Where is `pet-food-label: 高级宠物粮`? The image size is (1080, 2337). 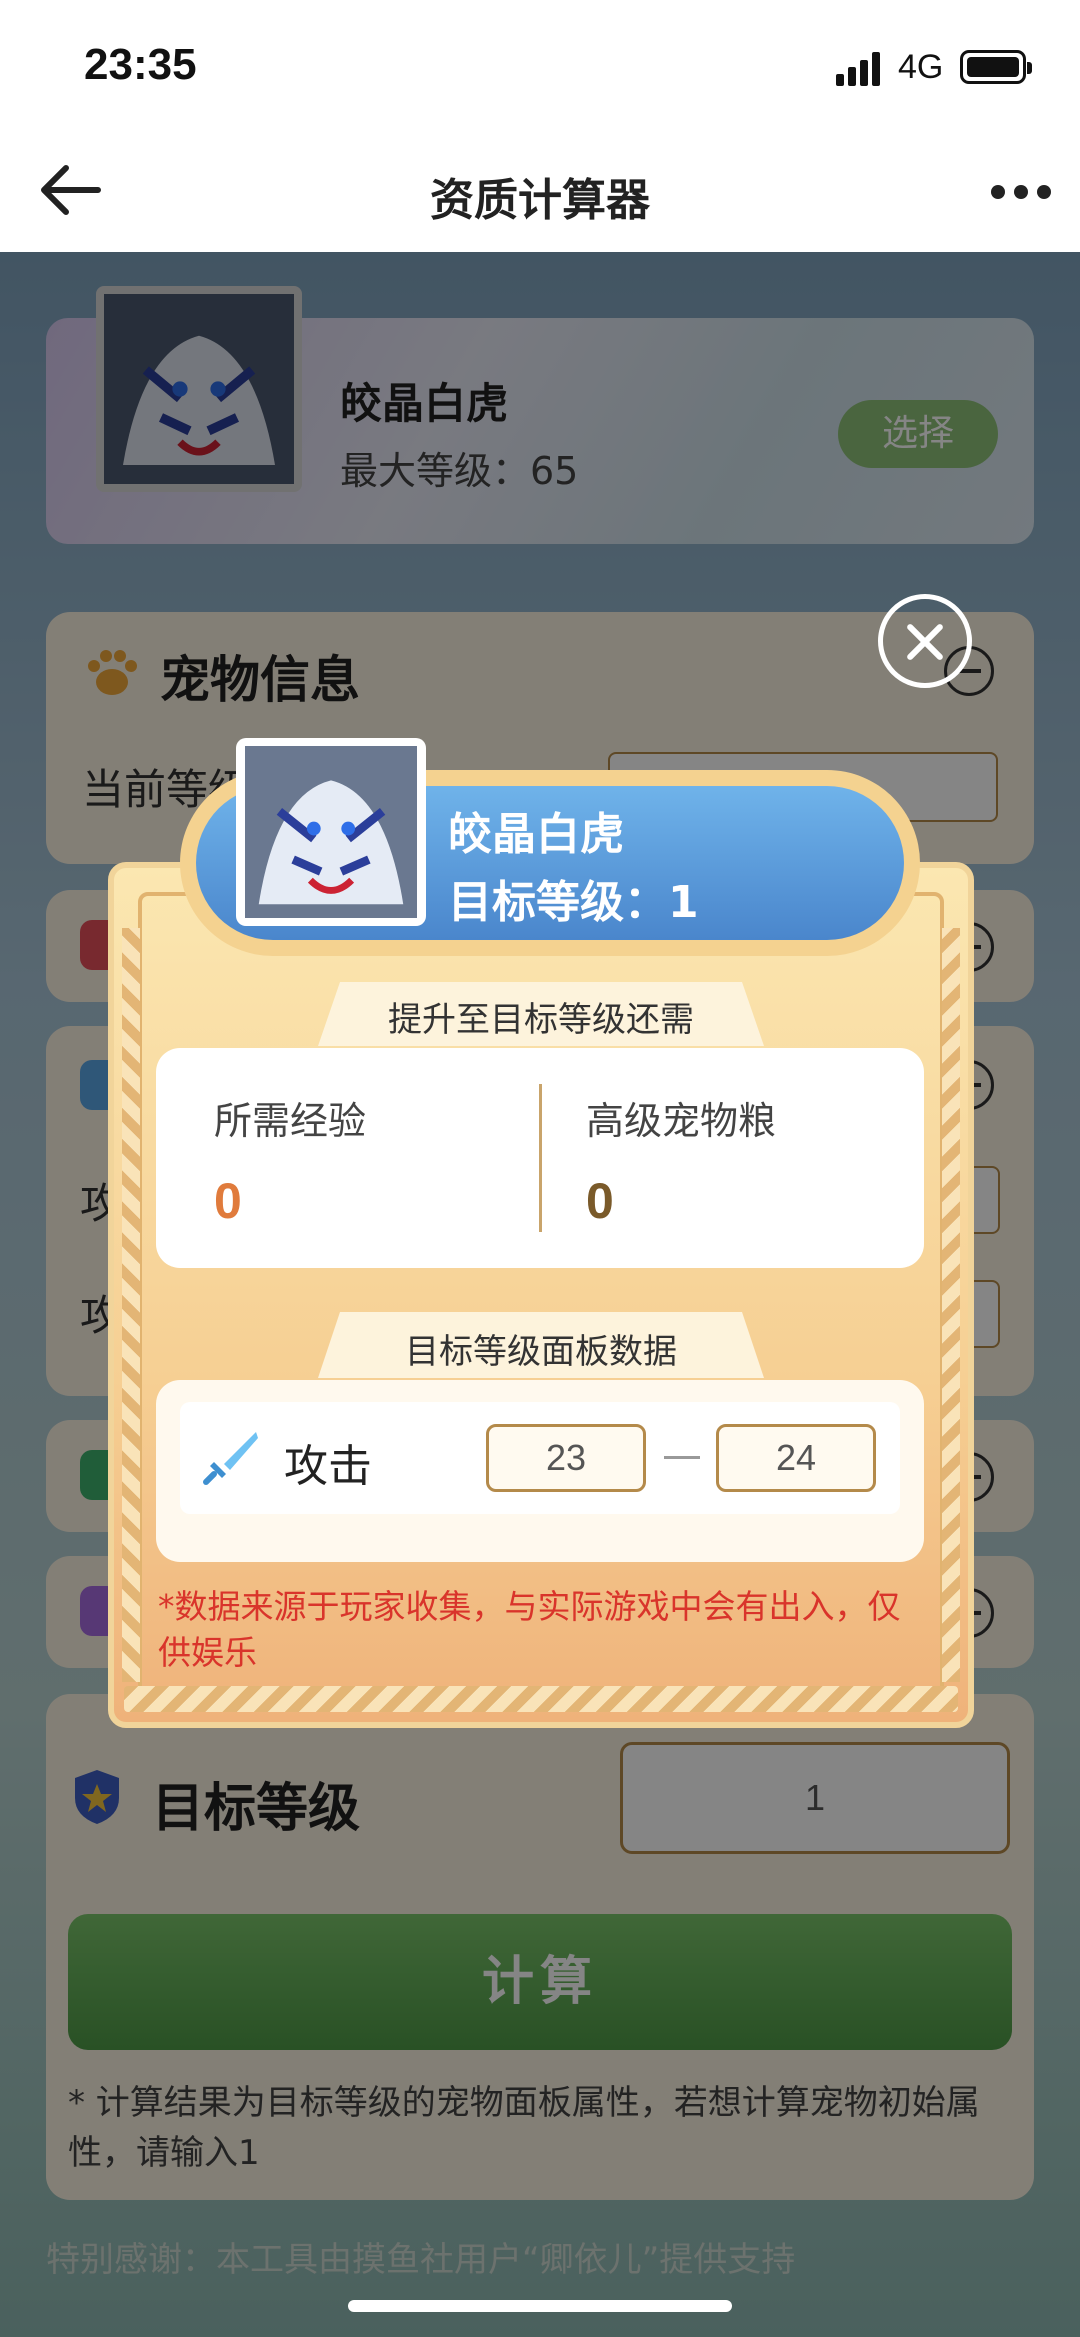
pet-food-label: 高级宠物粮 is located at coordinates (681, 1121).